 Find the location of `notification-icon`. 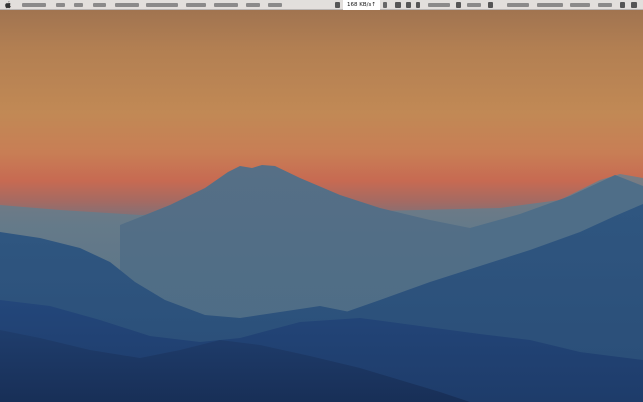

notification-icon is located at coordinates (634, 5).